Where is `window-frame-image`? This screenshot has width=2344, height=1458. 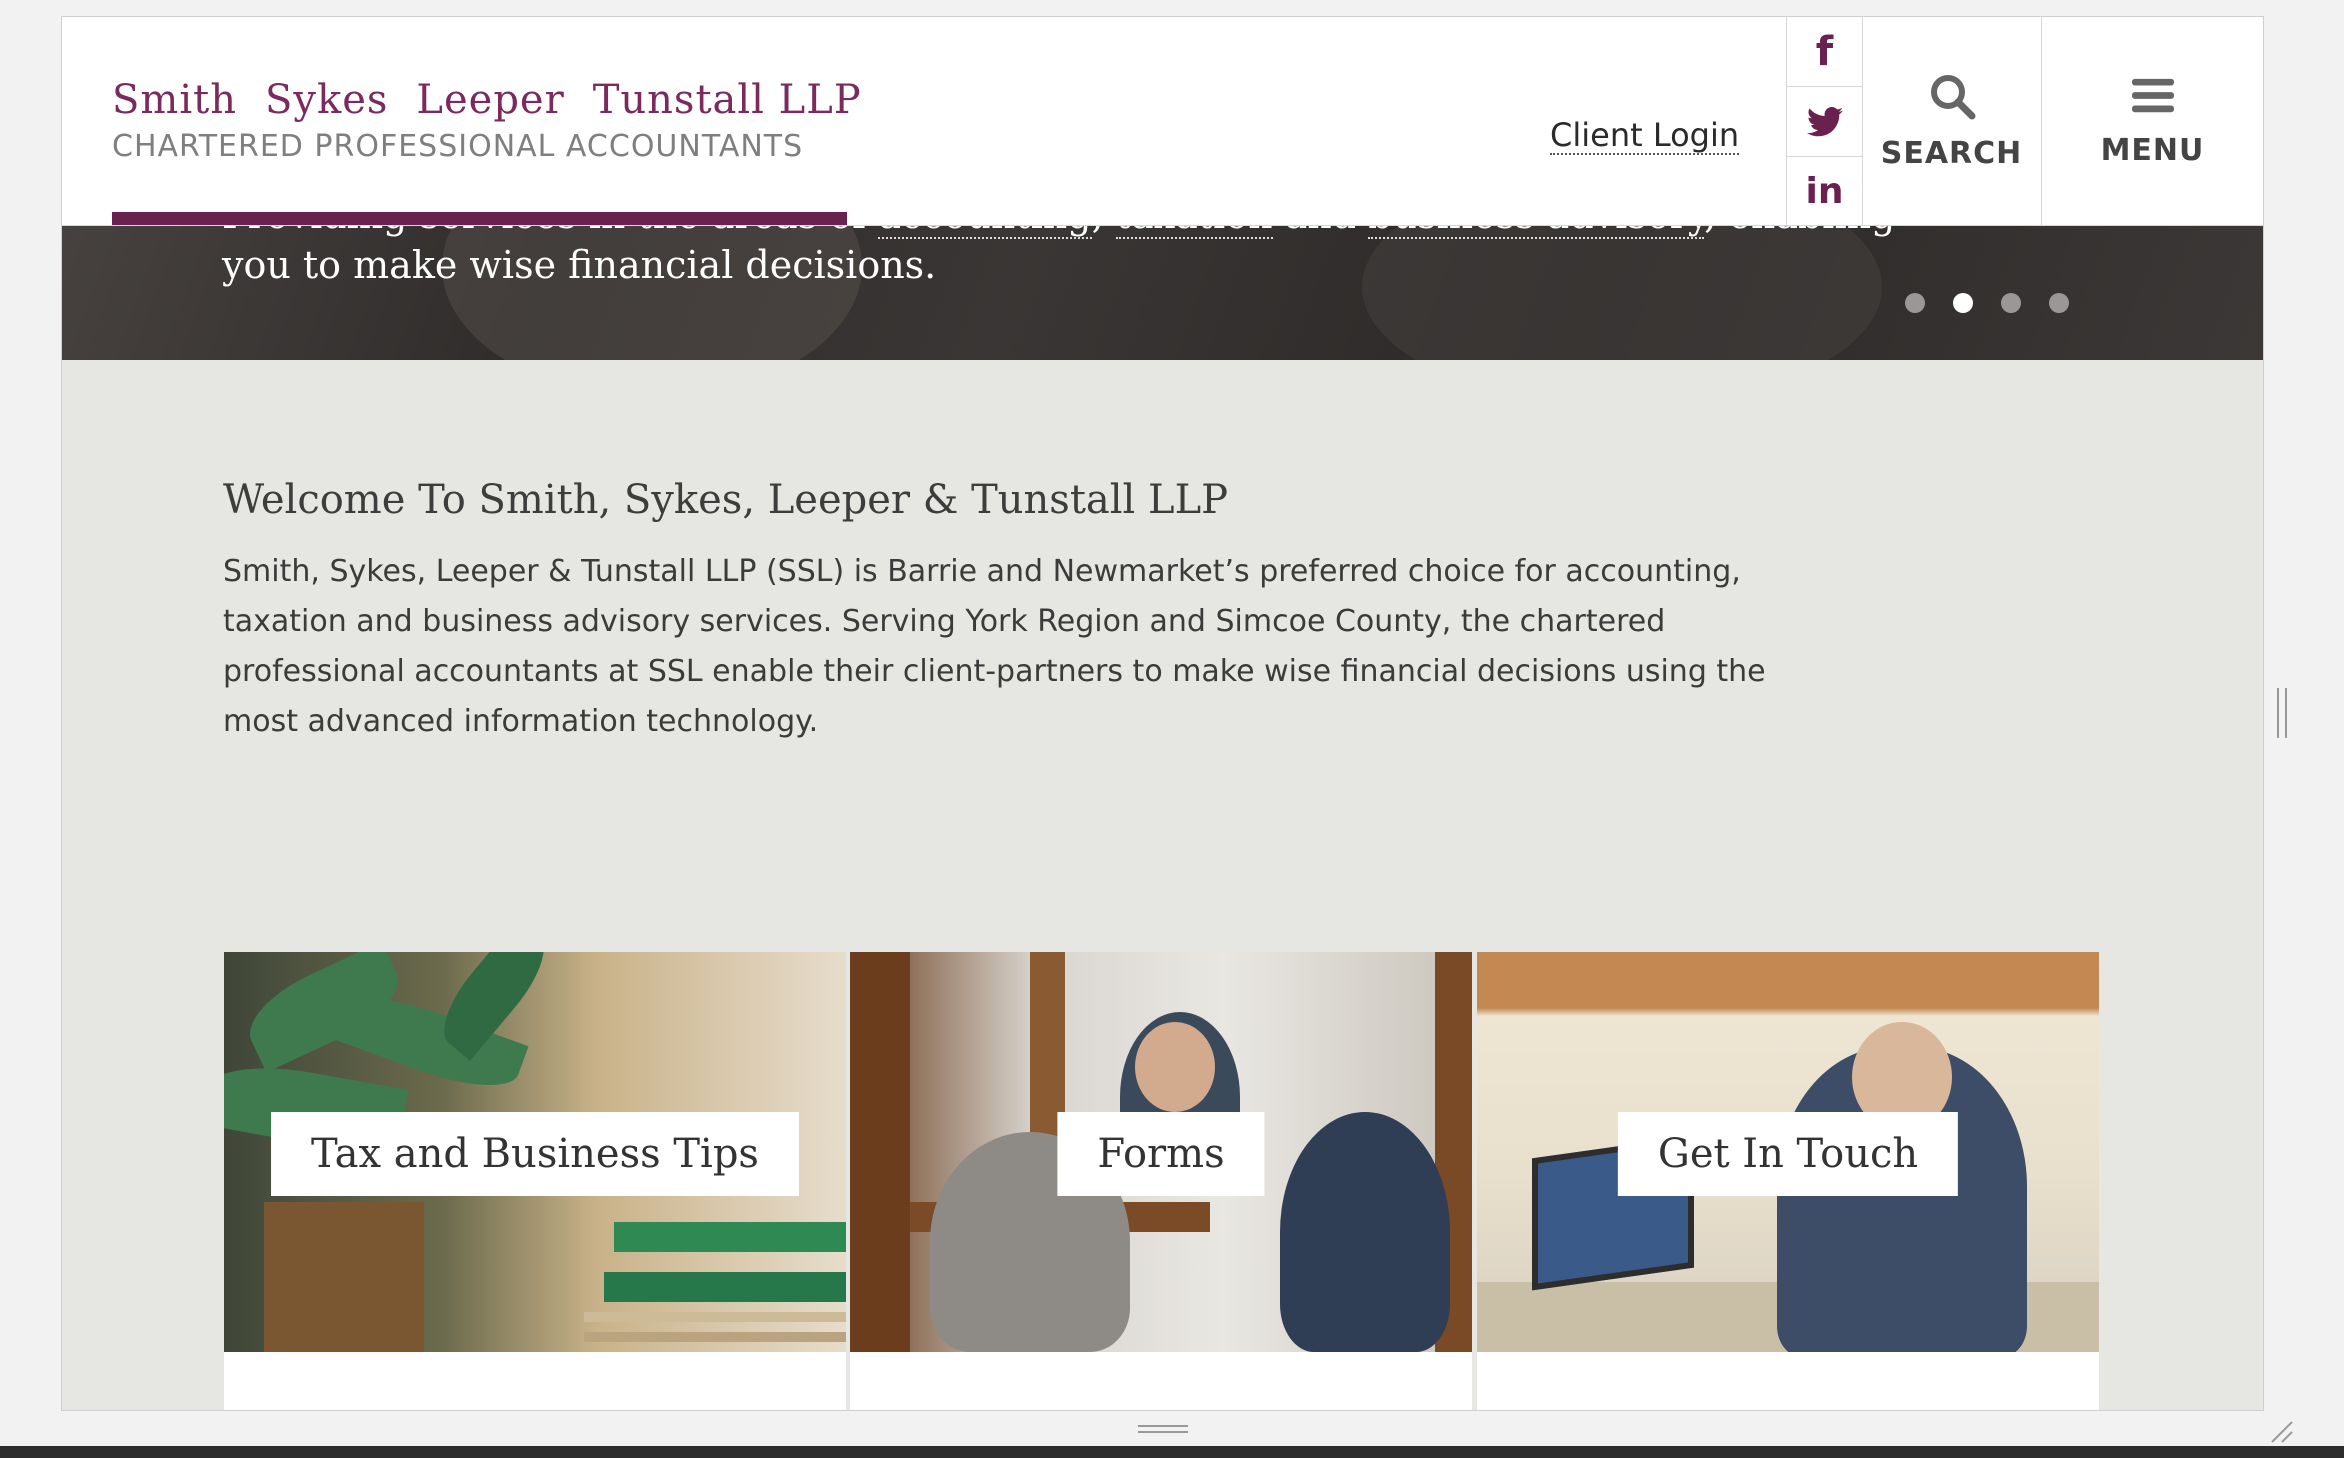 window-frame-image is located at coordinates (880, 1152).